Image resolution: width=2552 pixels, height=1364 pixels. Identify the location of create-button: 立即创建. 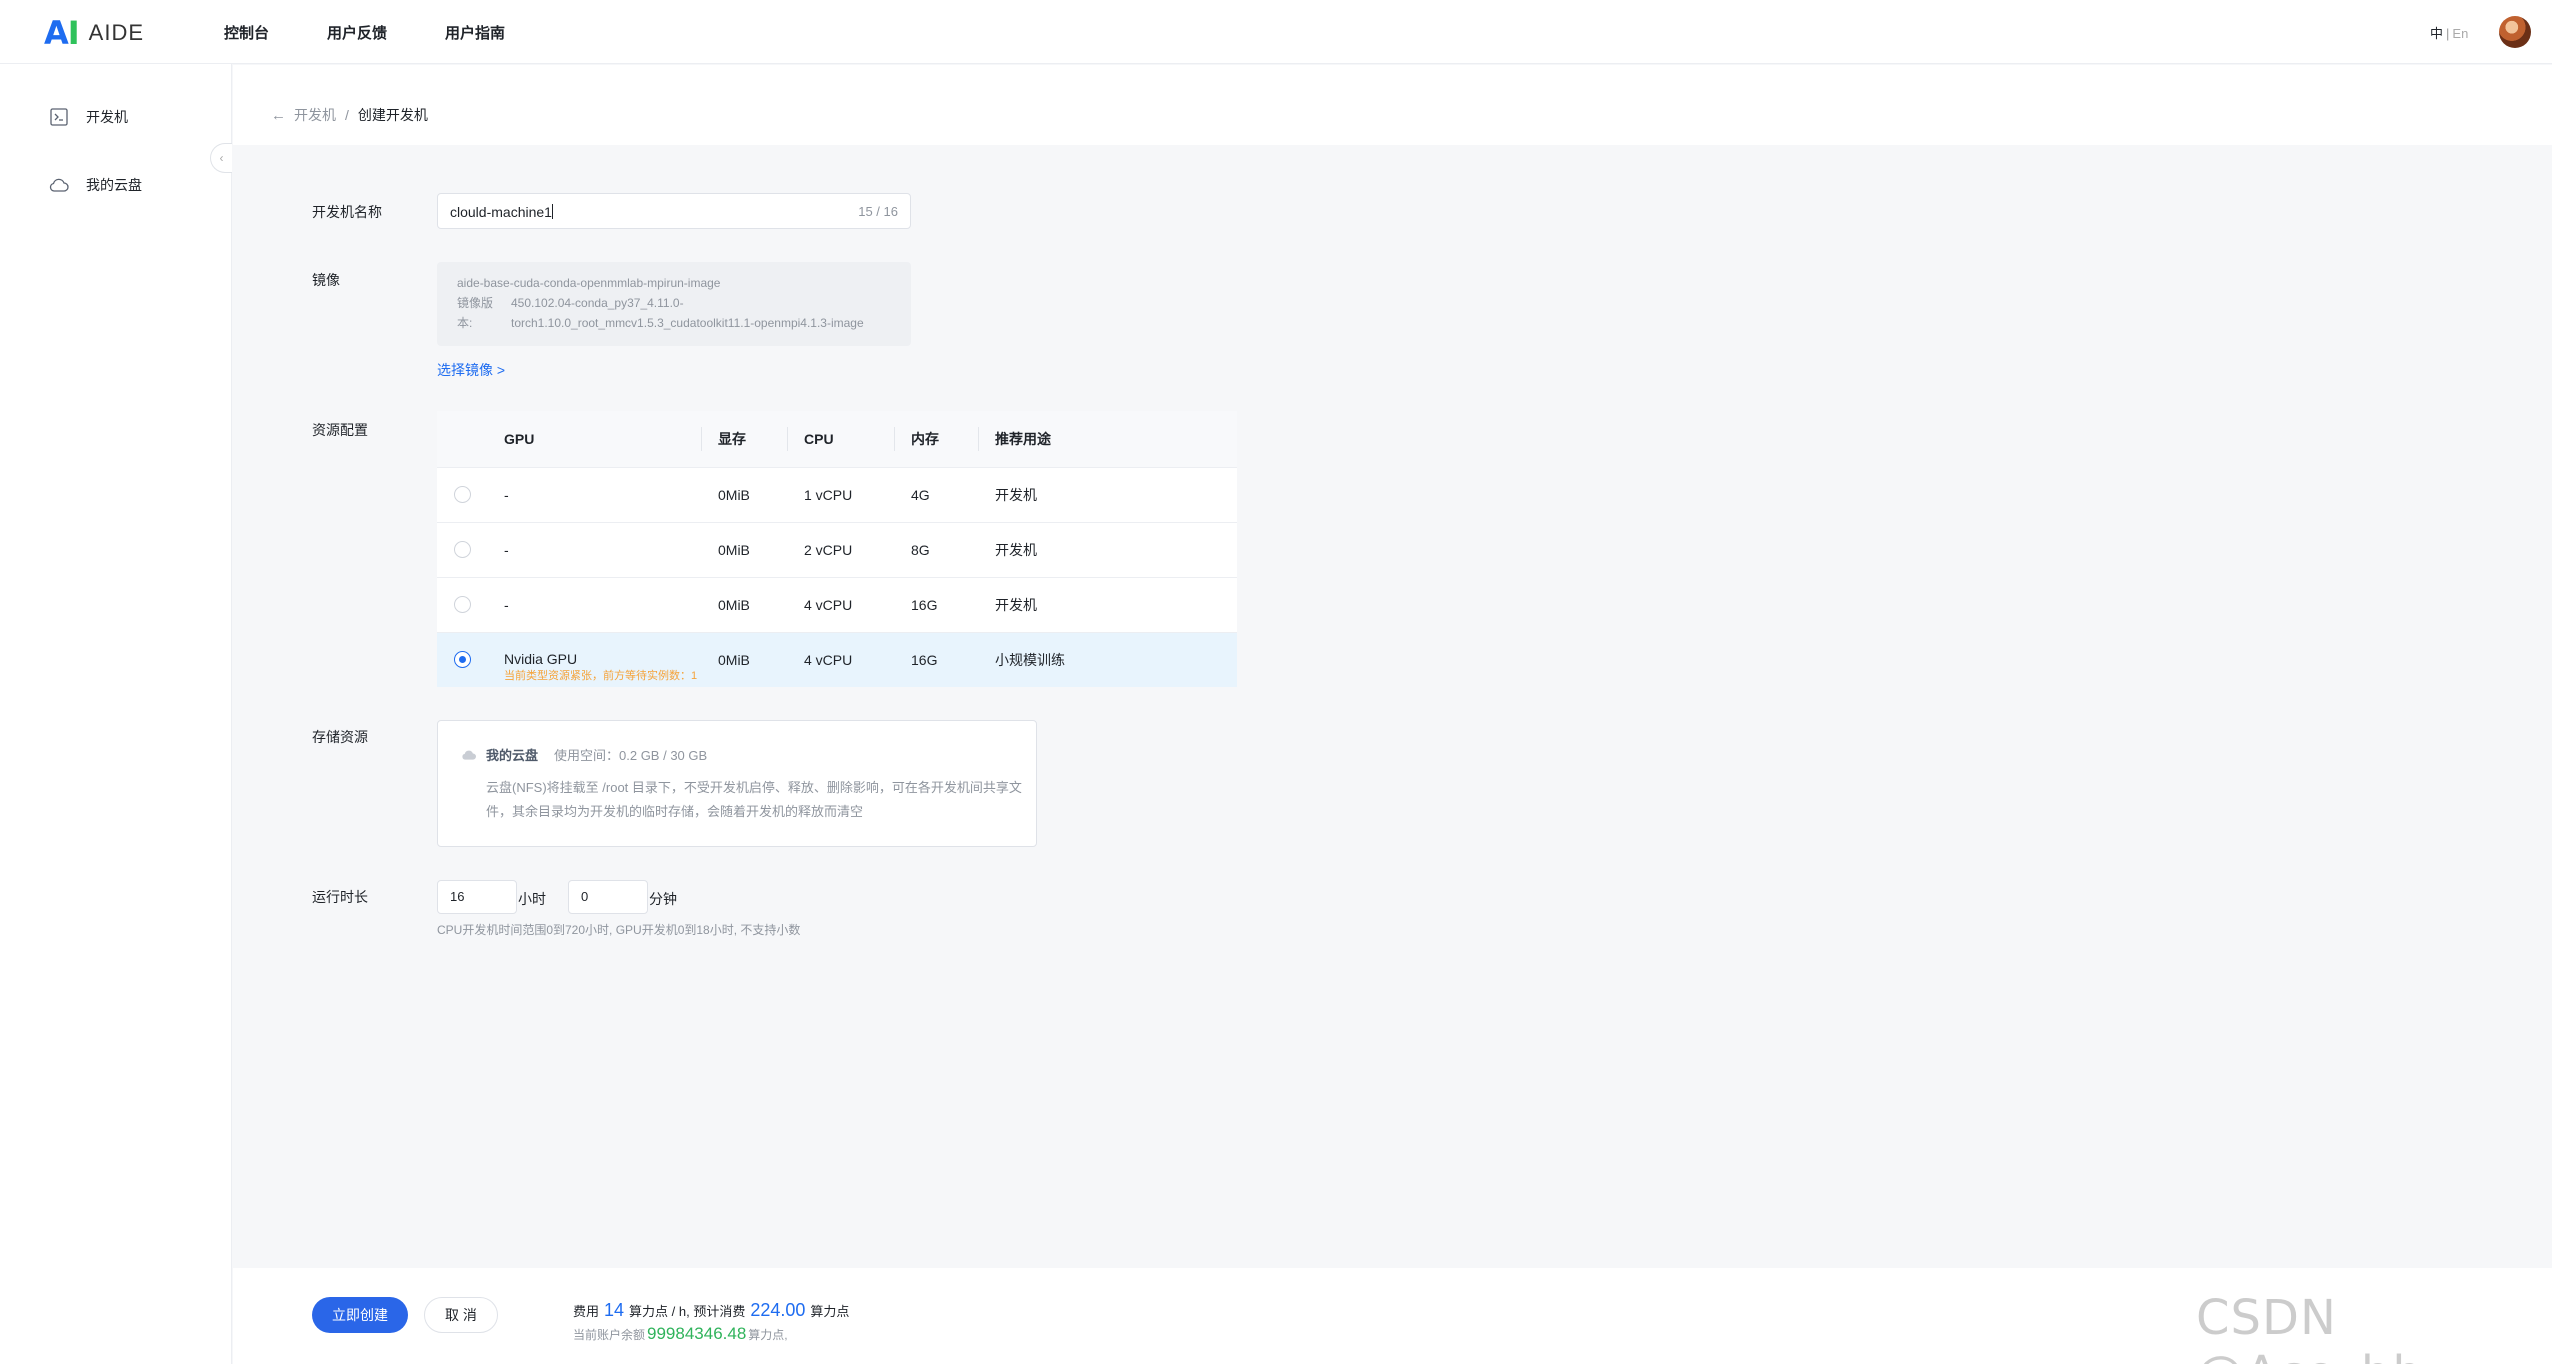
(360, 1315).